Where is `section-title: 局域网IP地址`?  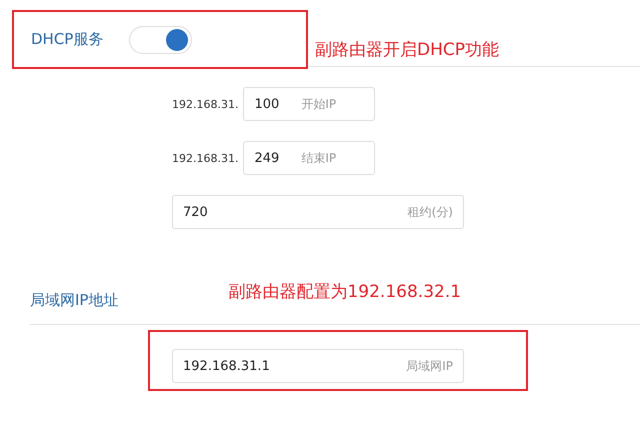
section-title: 局域网IP地址 is located at coordinates (74, 300).